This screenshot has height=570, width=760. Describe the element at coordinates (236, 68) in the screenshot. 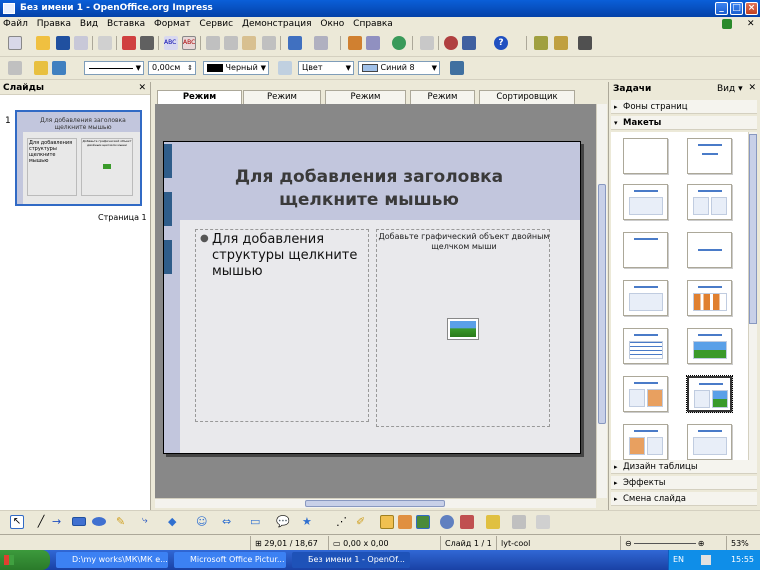

I see `line-color-select: Черный ▼` at that location.